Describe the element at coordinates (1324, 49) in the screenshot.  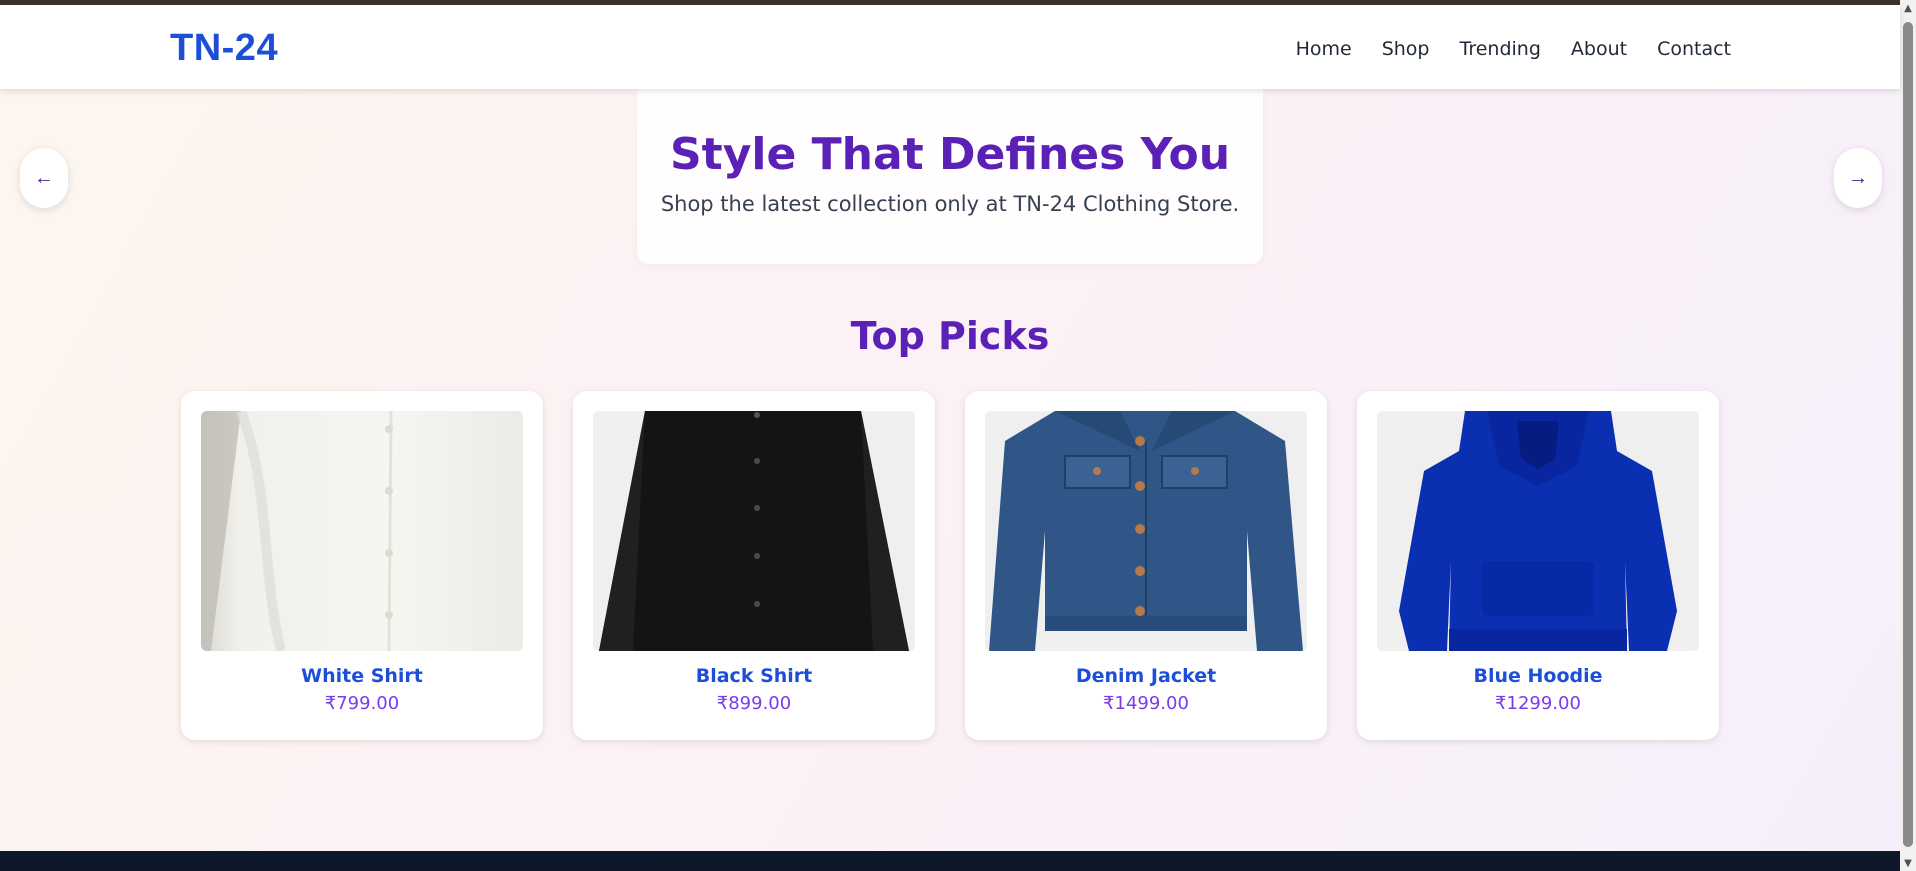
I see `nav-link-home: Home` at that location.